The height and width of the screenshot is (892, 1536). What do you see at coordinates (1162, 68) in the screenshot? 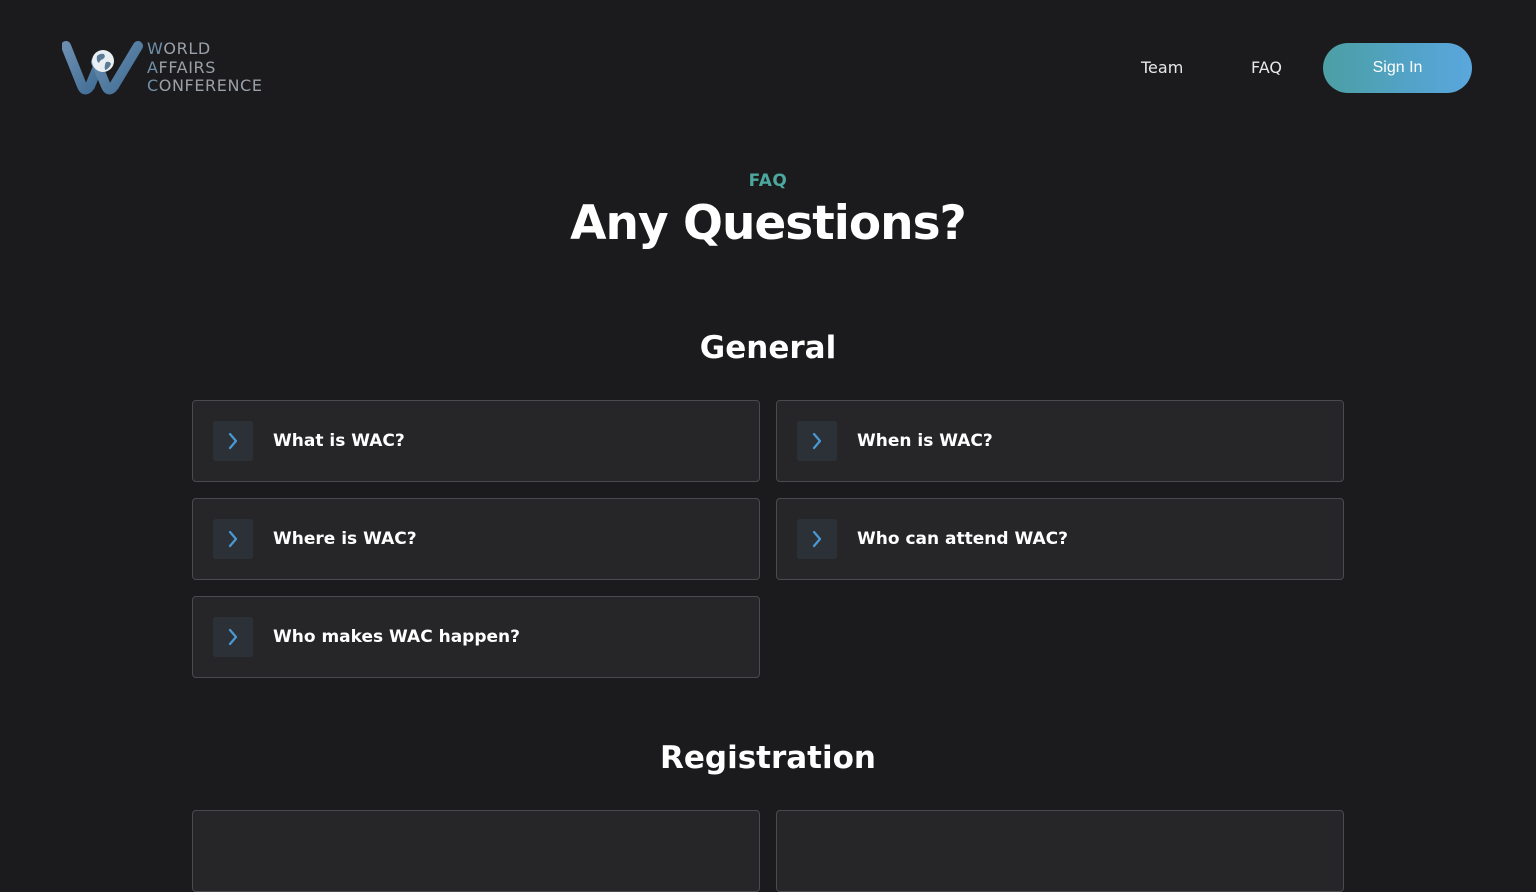
I see `nav-team-link: Team` at bounding box center [1162, 68].